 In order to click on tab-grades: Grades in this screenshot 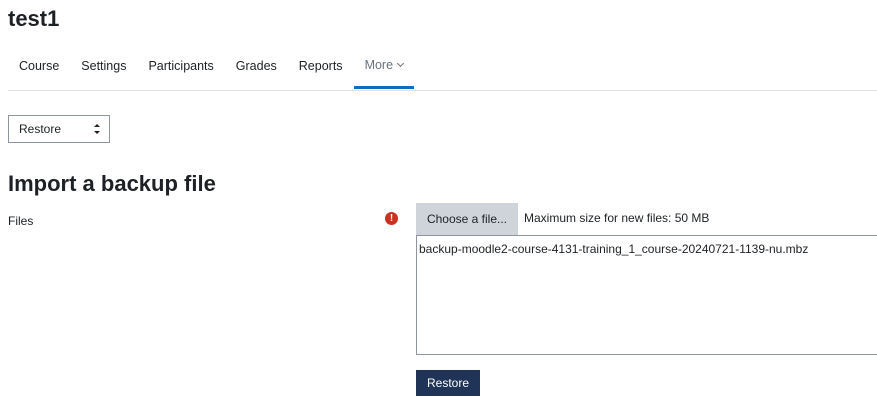, I will do `click(256, 66)`.